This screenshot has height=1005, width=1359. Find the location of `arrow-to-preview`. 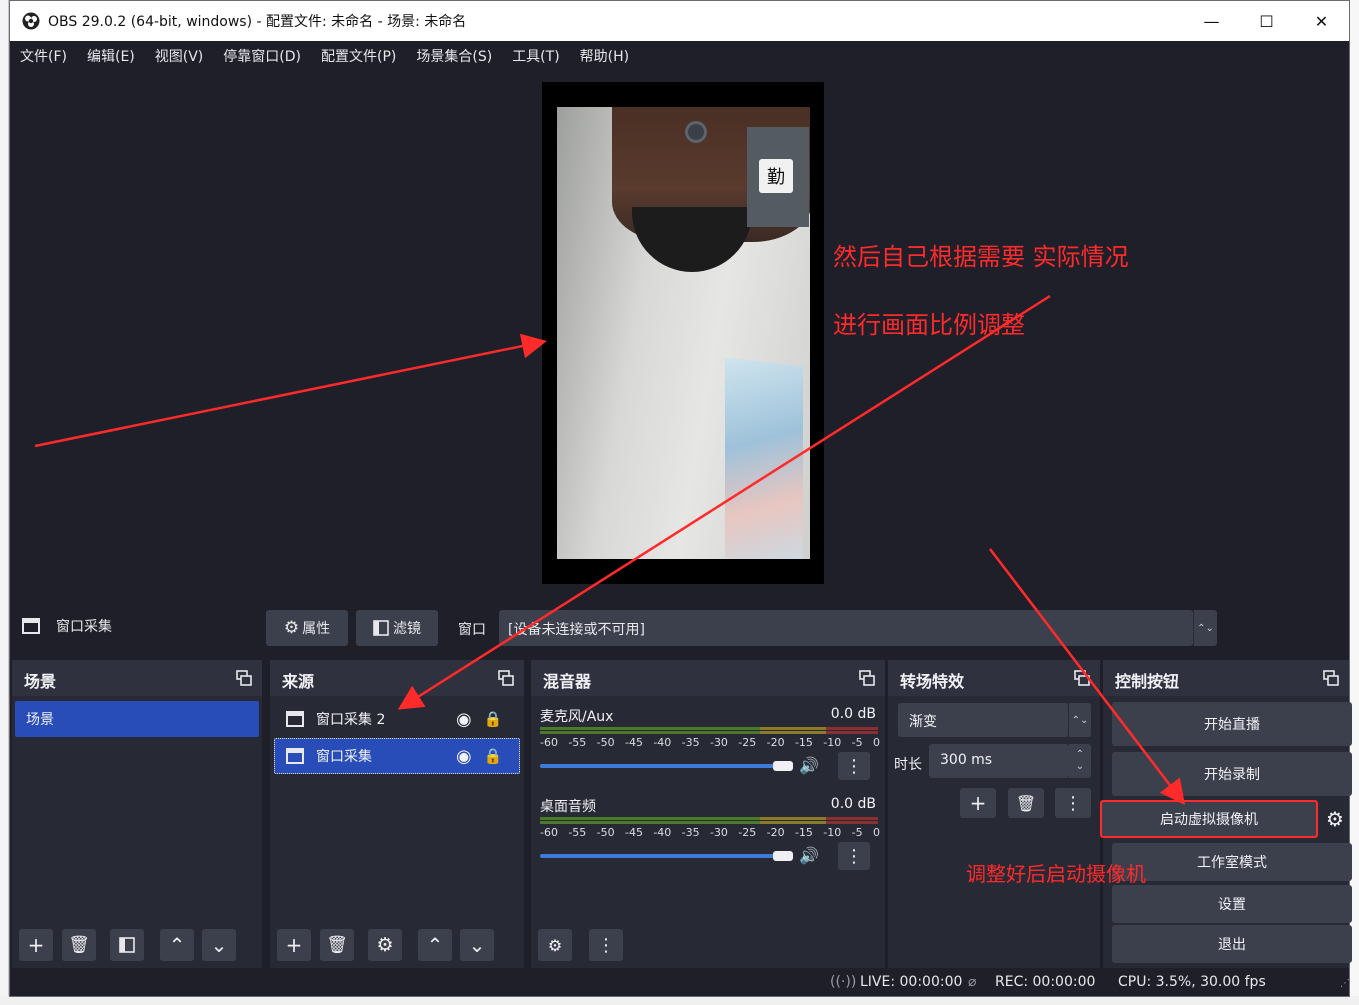

arrow-to-preview is located at coordinates (290, 390).